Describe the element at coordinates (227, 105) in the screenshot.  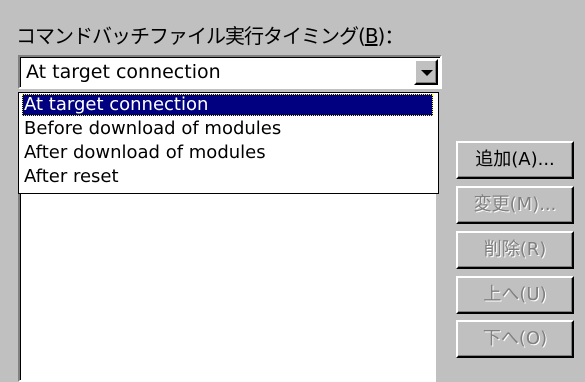
I see `dropdown-option-at-target-connection: At target connection` at that location.